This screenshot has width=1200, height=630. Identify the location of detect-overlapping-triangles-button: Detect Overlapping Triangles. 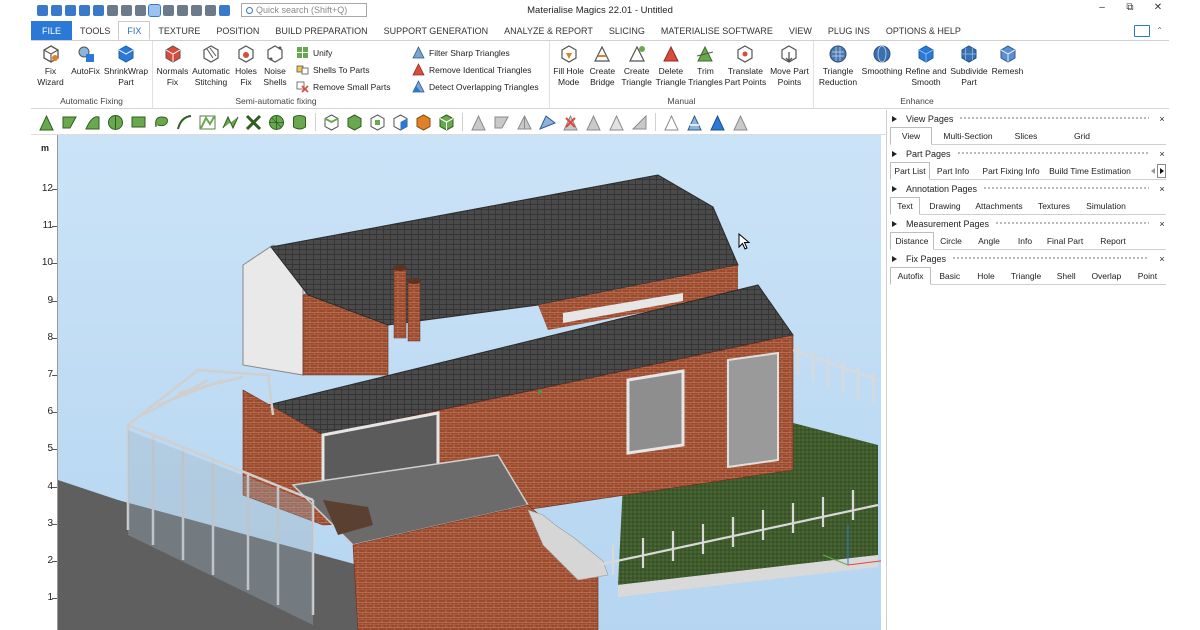
(476, 86).